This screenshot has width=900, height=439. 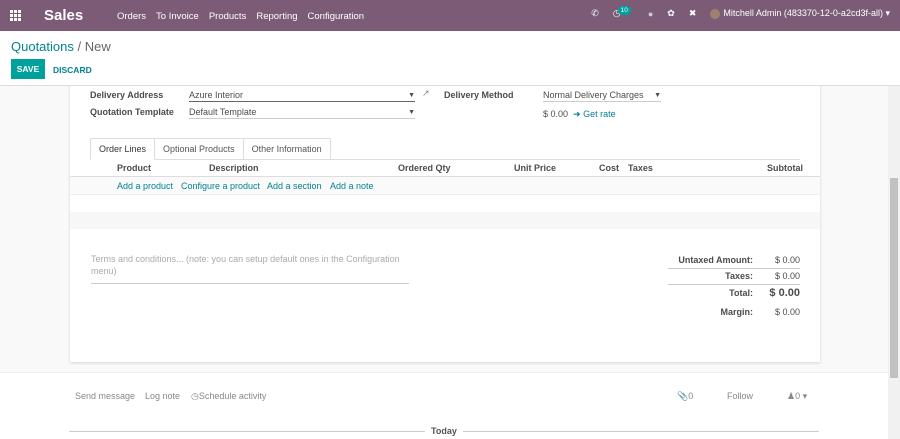 What do you see at coordinates (640, 168) in the screenshot?
I see `col-taxes: Taxes` at bounding box center [640, 168].